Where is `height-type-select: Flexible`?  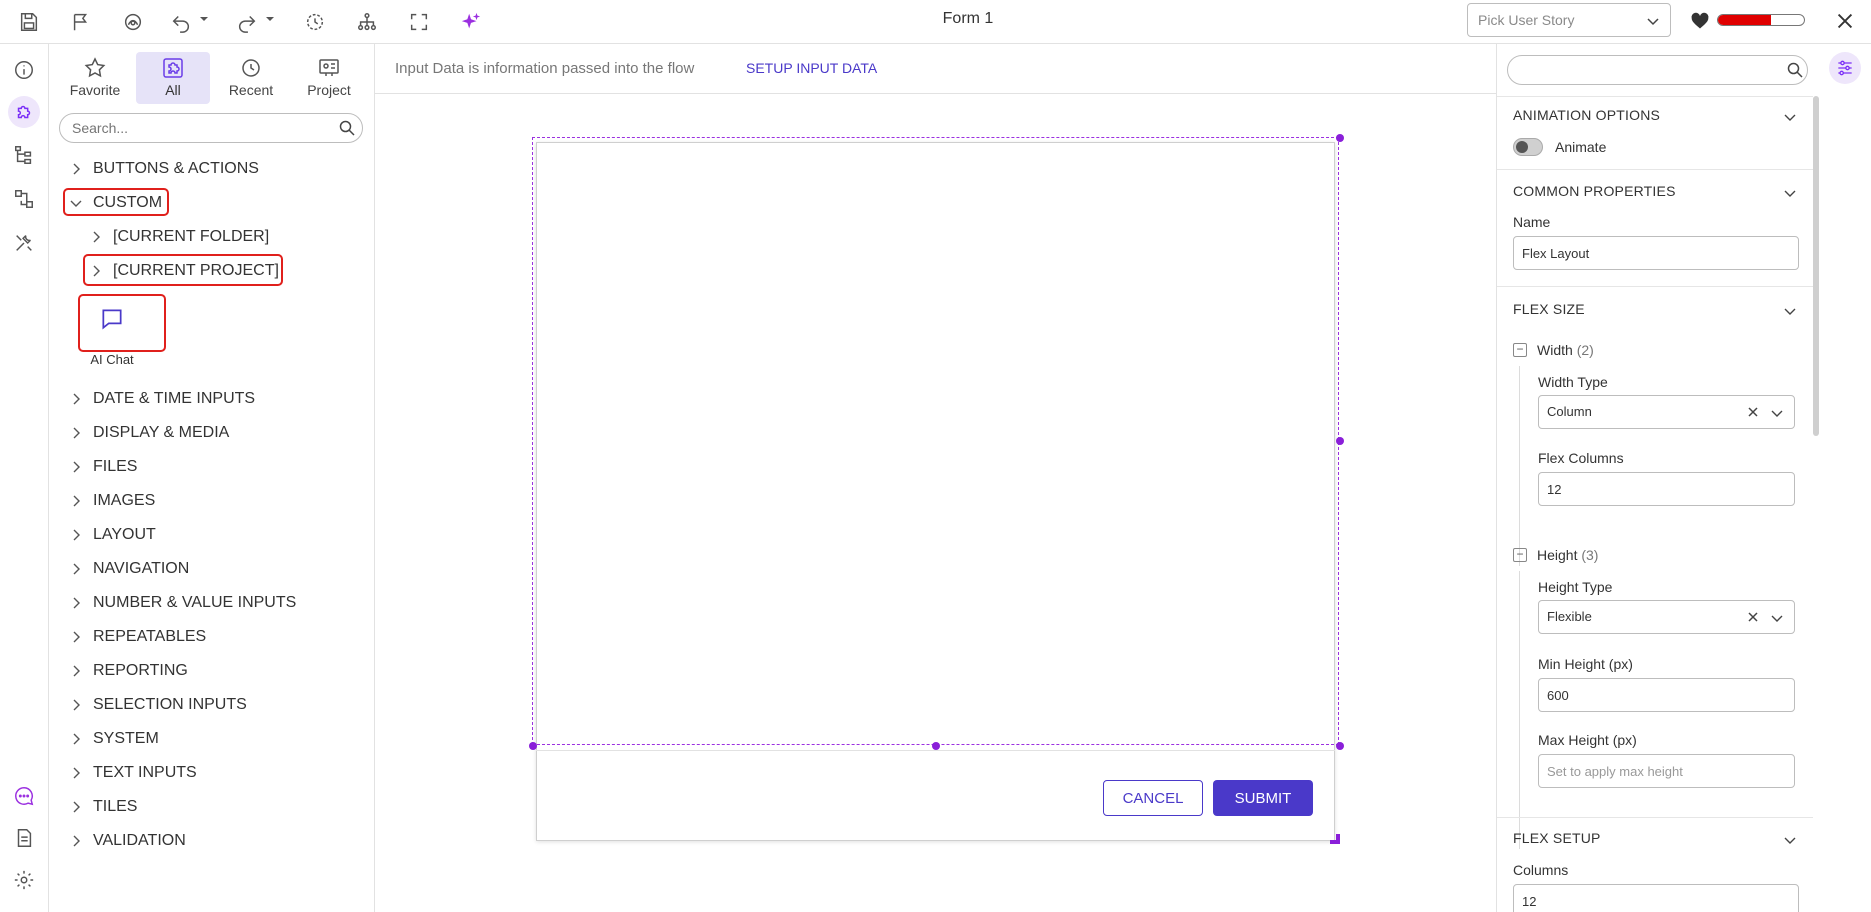 height-type-select: Flexible is located at coordinates (1666, 617).